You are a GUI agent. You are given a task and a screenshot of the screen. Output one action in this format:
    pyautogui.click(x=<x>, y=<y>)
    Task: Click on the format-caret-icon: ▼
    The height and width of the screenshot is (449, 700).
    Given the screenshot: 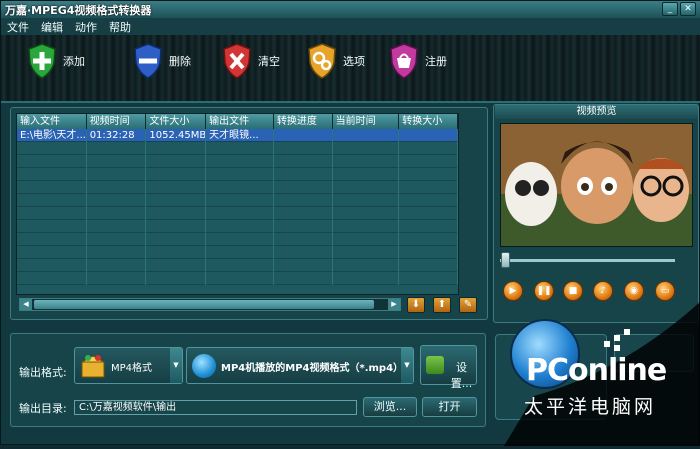 What is the action you would take?
    pyautogui.click(x=176, y=365)
    